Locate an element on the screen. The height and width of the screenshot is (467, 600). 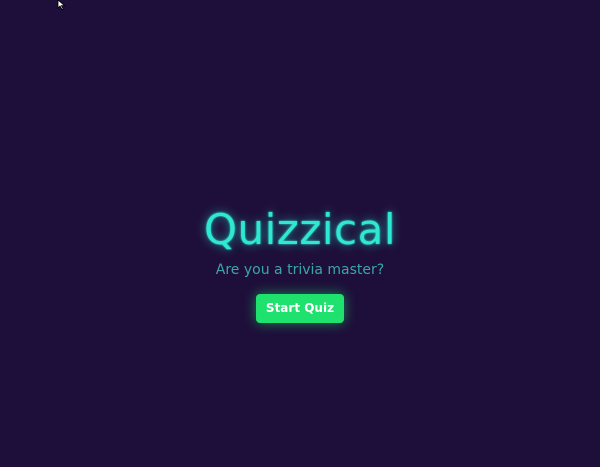
app-subtitle: Are you a trivia master? is located at coordinates (300, 270).